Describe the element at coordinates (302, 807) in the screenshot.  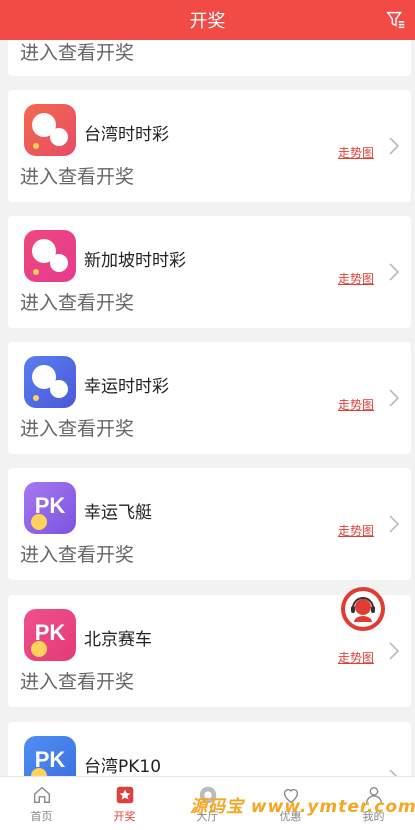
I see `watermark-text: 源码宝 www.ymter.com` at that location.